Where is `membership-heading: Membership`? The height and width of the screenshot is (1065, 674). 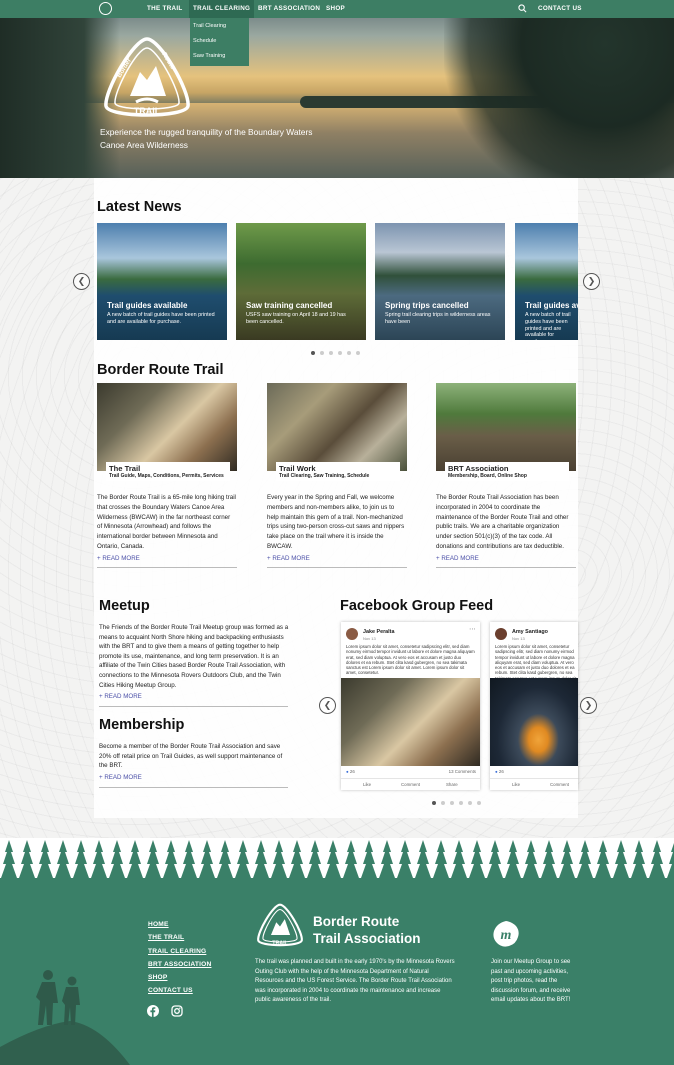
membership-heading: Membership is located at coordinates (142, 725).